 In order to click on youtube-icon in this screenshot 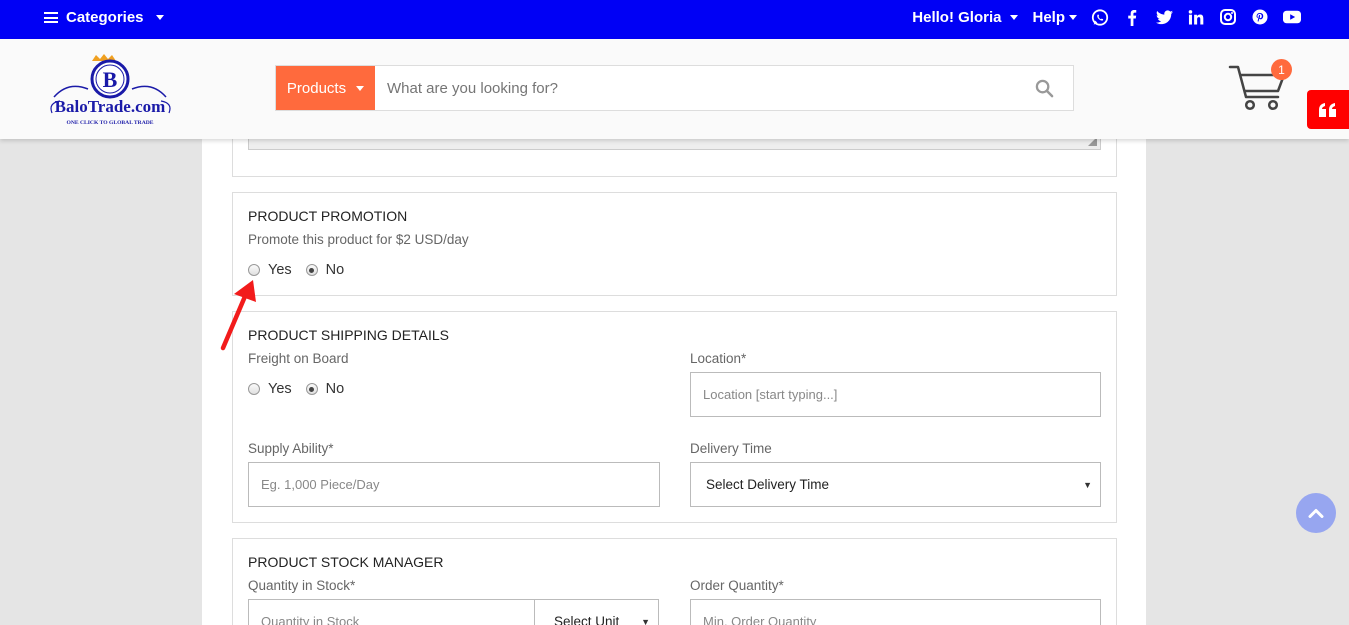, I will do `click(1292, 17)`.